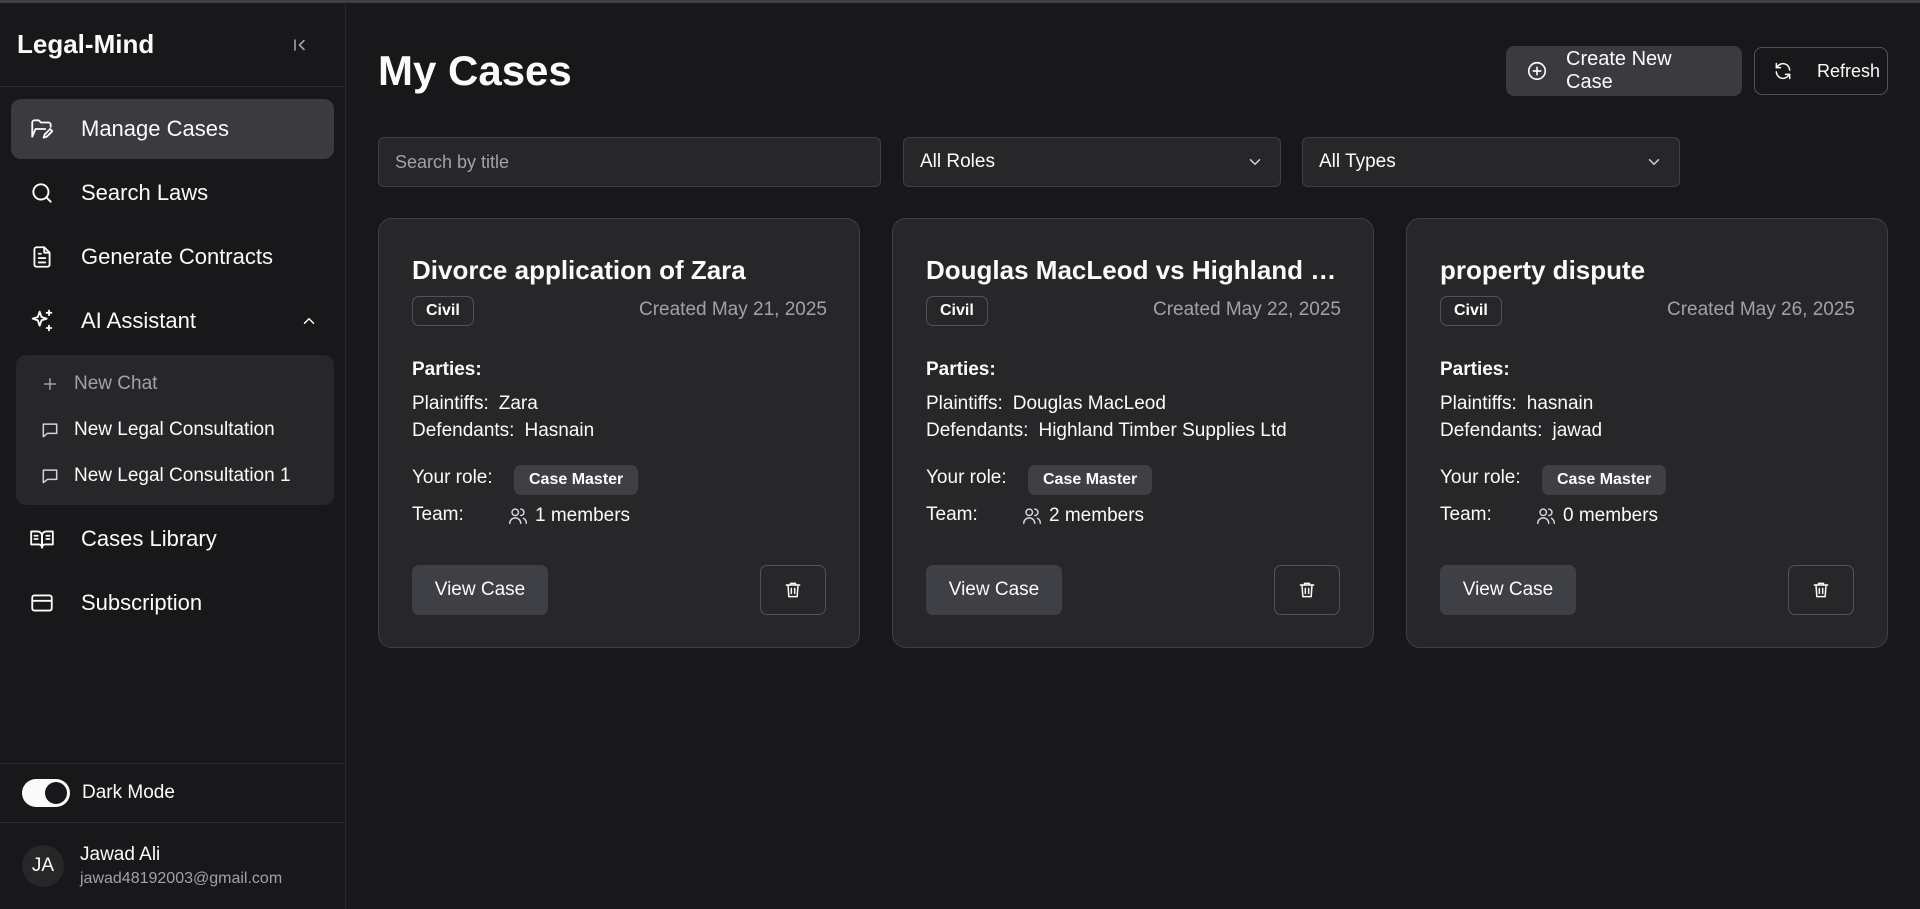 The image size is (1920, 909). Describe the element at coordinates (1255, 162) in the screenshot. I see `chevron-down-icon` at that location.